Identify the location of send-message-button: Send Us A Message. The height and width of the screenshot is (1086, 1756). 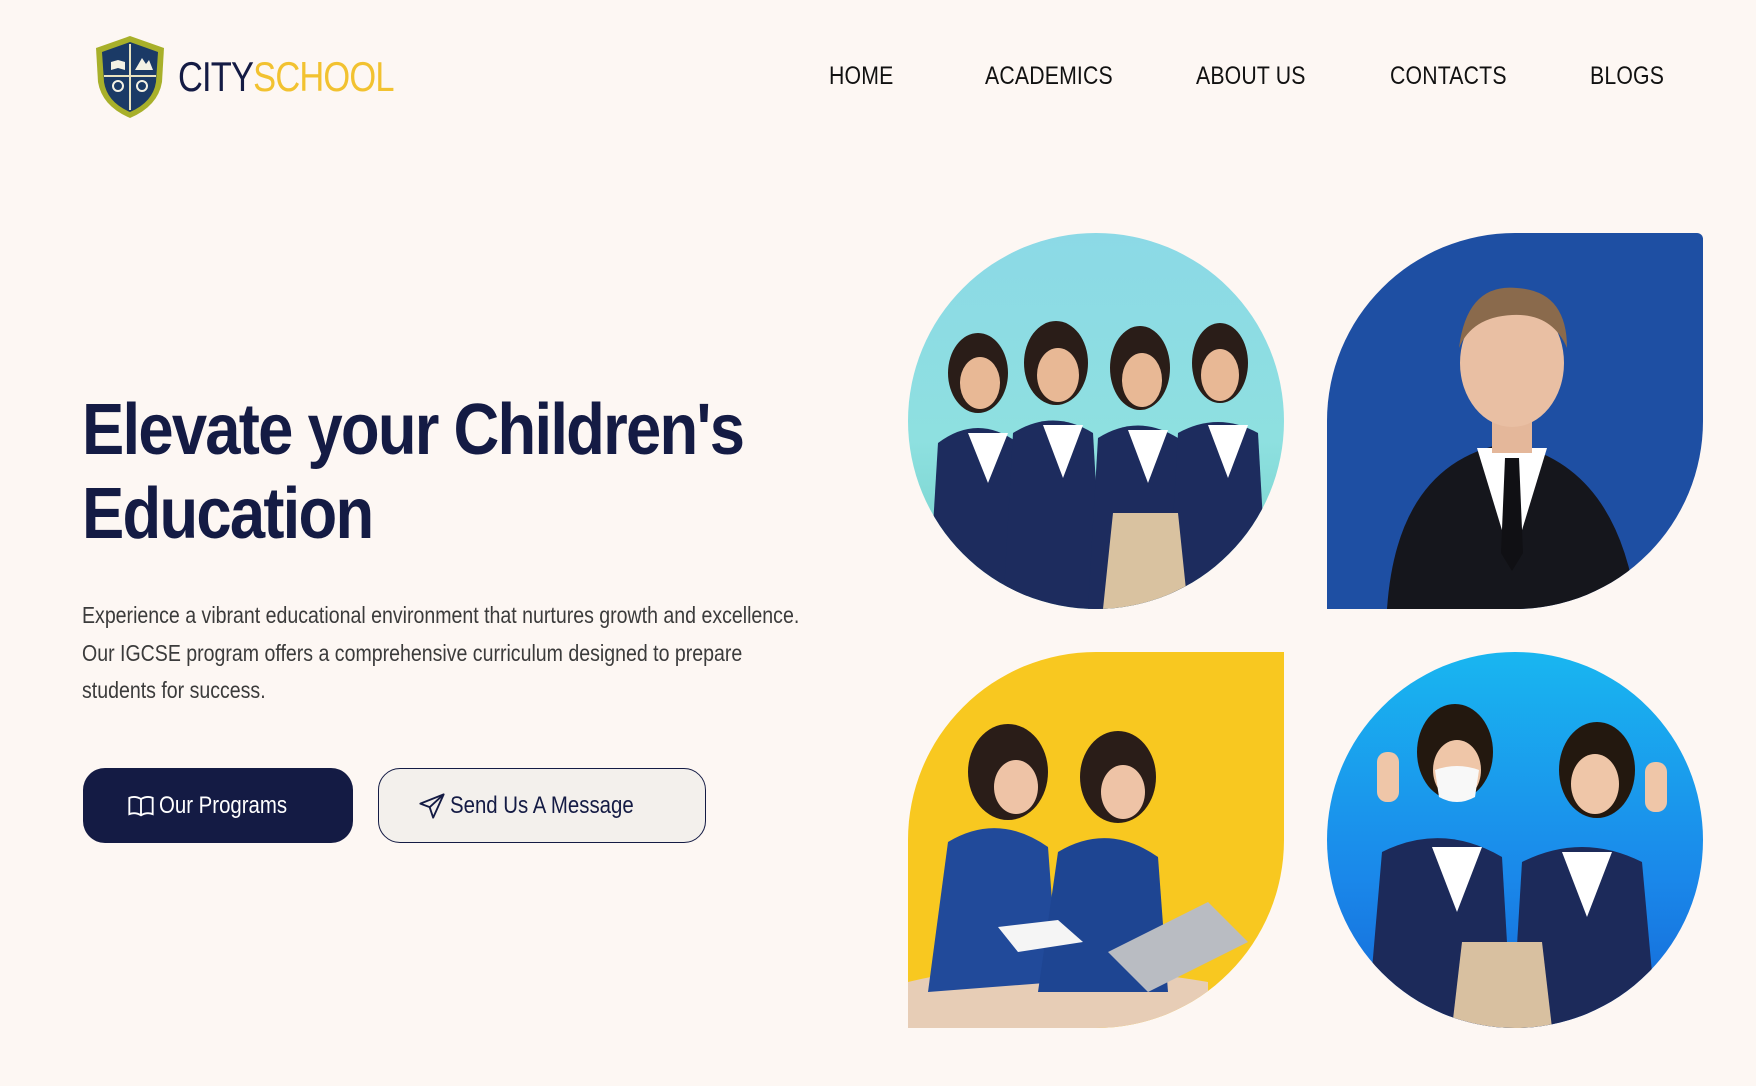
(542, 805).